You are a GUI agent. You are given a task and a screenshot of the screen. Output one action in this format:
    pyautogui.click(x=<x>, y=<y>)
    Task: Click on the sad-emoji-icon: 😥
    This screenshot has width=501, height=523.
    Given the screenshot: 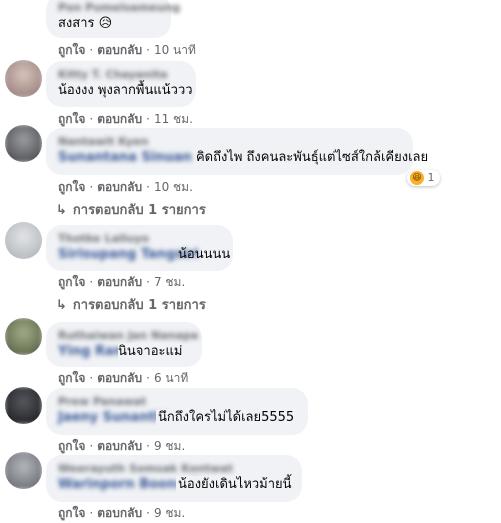 What is the action you would take?
    pyautogui.click(x=105, y=23)
    